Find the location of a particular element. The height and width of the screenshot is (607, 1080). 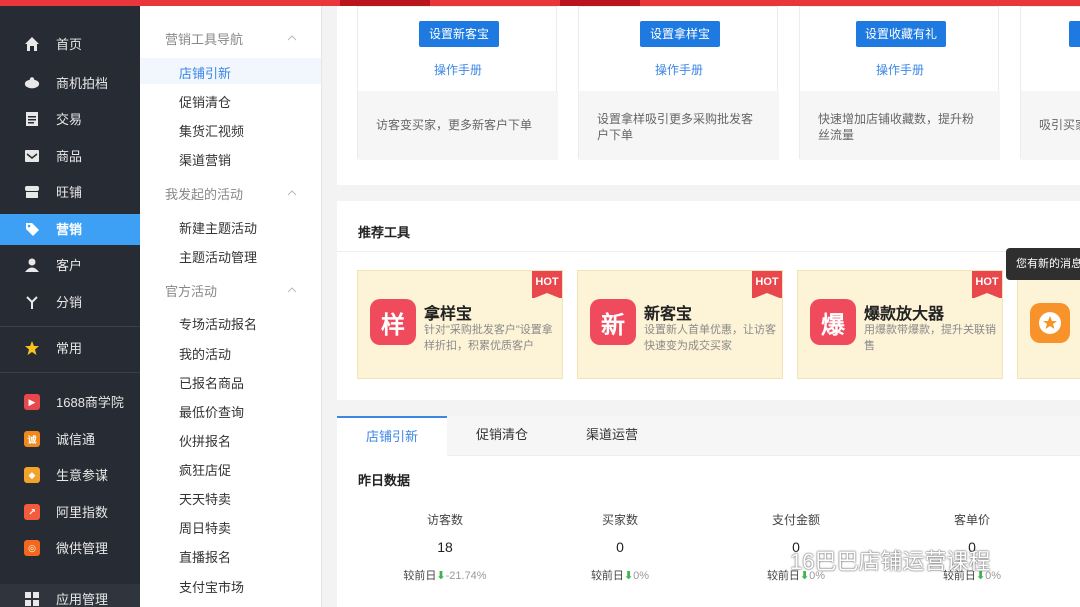

nayangbao-logo-icon: 样 is located at coordinates (393, 322).